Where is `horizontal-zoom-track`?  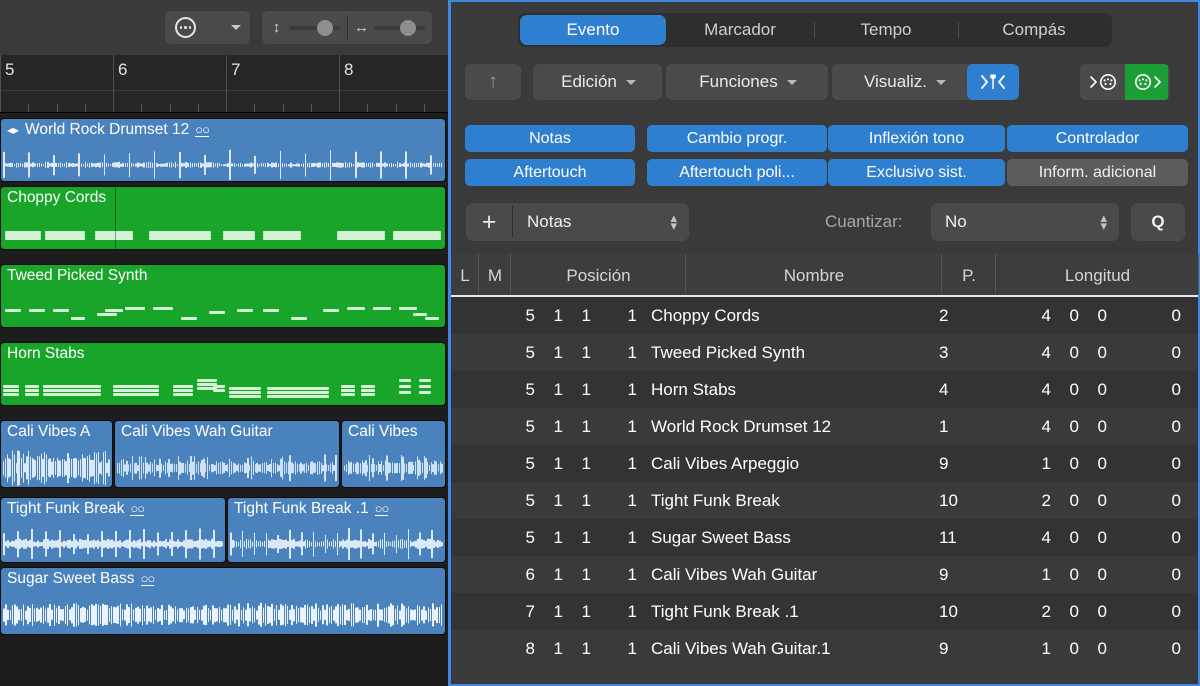 horizontal-zoom-track is located at coordinates (399, 27).